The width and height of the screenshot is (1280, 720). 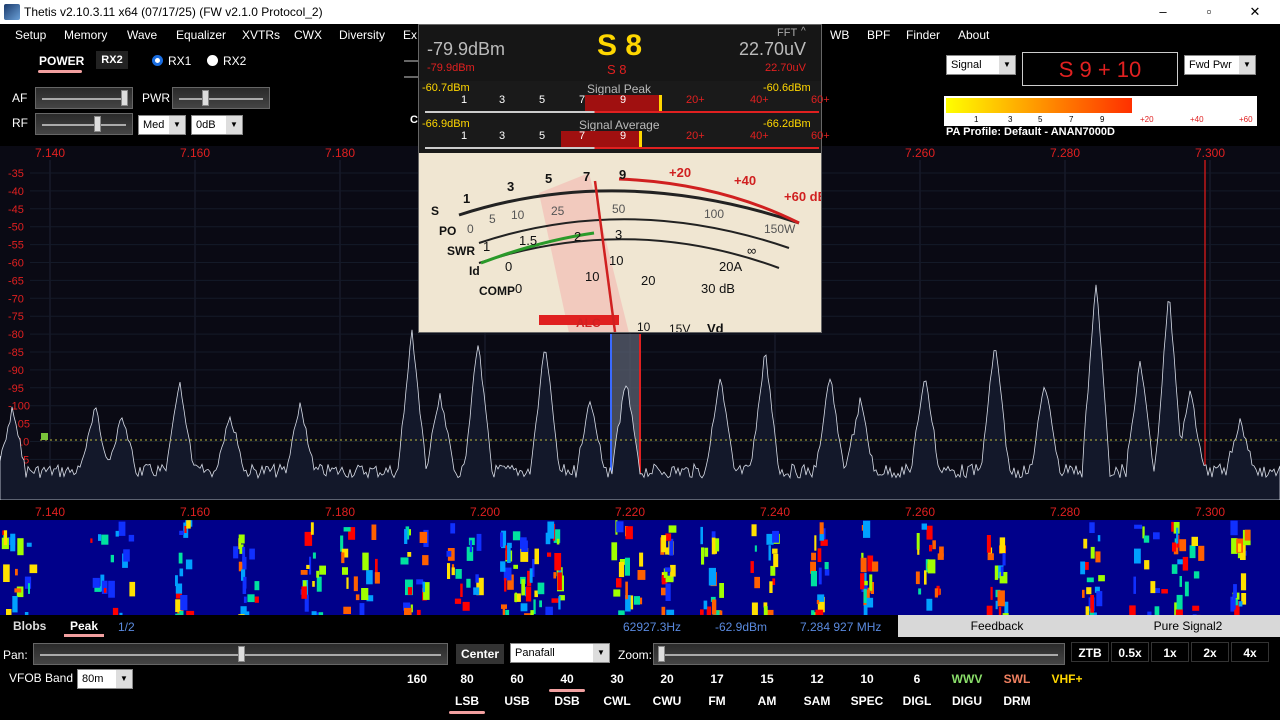 I want to click on mode-button-digu: DIGU, so click(x=967, y=701).